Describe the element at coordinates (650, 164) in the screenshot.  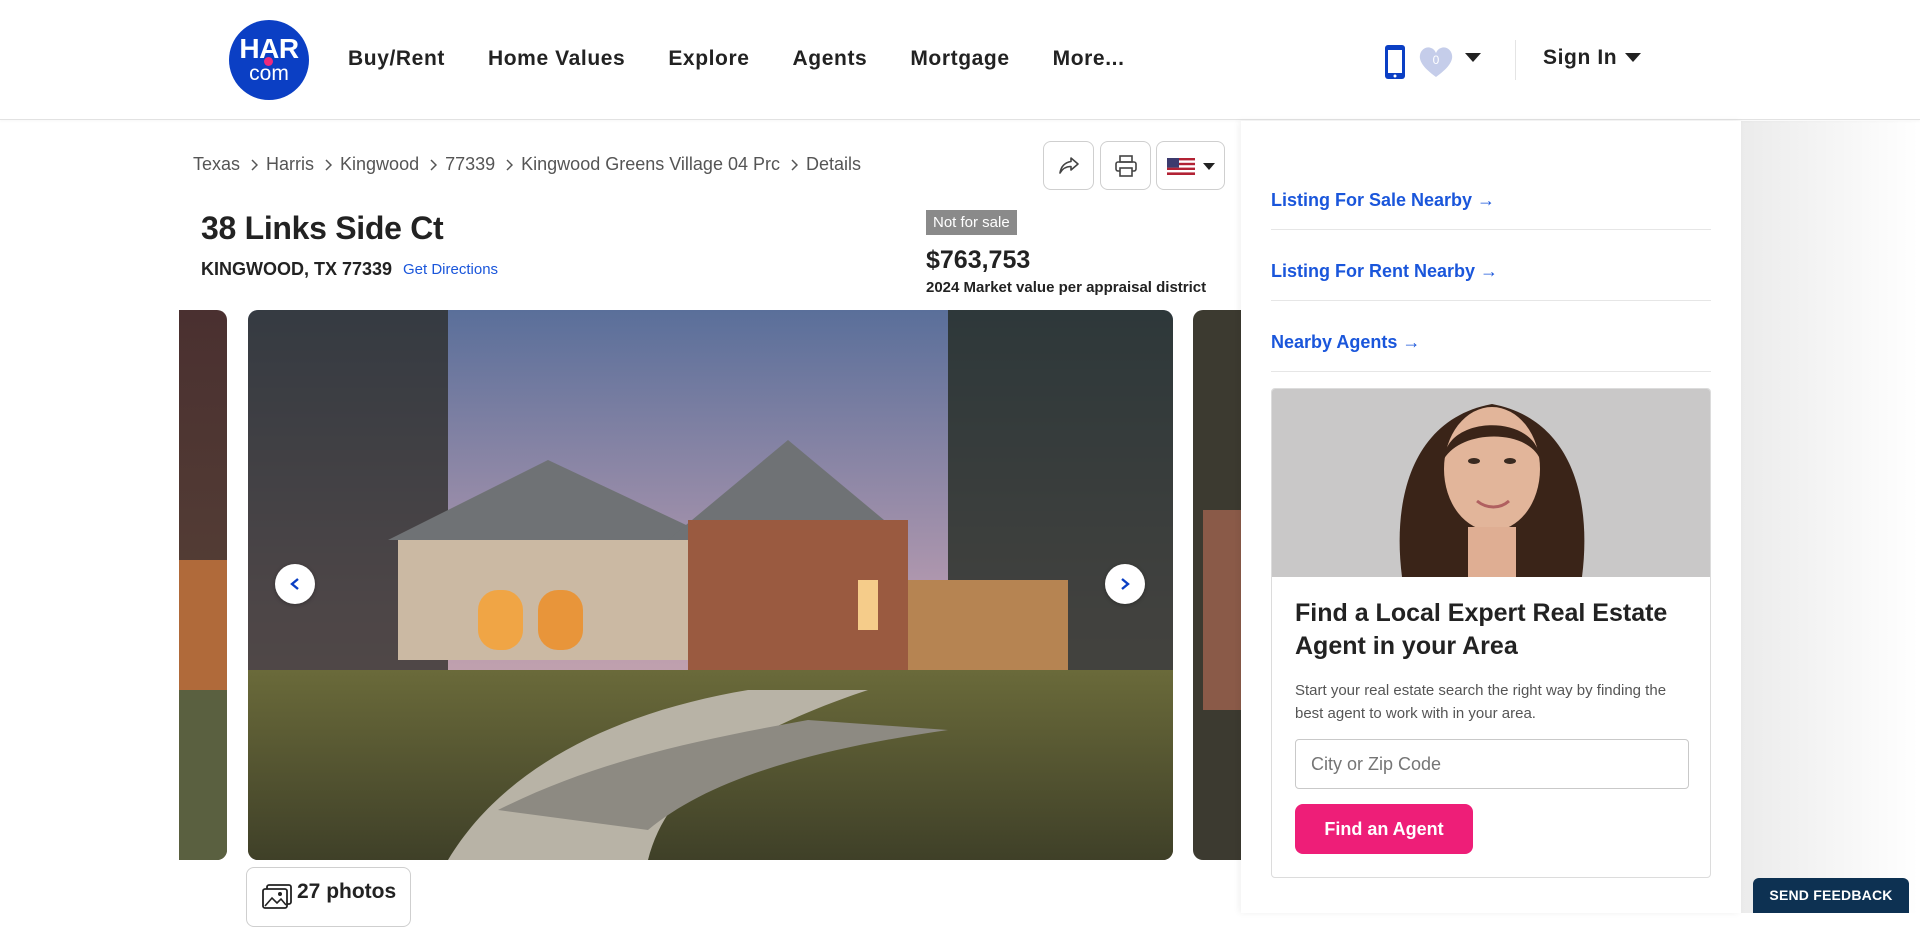
I see `breadcrumb-subdivision: Kingwood Greens Village 04 Prc` at that location.